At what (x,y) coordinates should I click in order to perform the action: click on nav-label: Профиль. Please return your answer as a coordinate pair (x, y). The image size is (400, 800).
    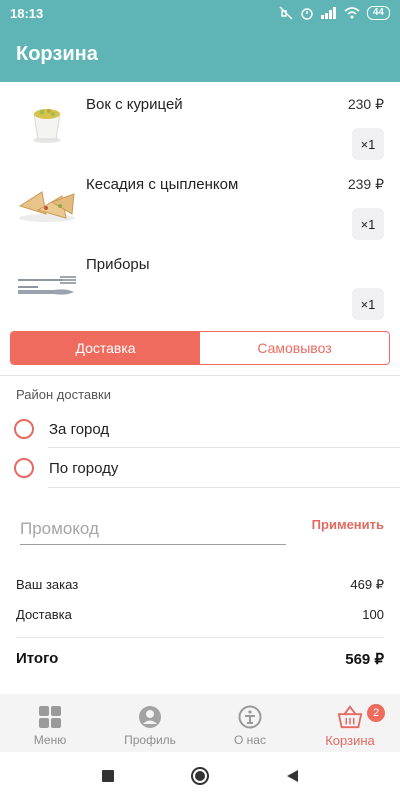
    Looking at the image, I should click on (150, 740).